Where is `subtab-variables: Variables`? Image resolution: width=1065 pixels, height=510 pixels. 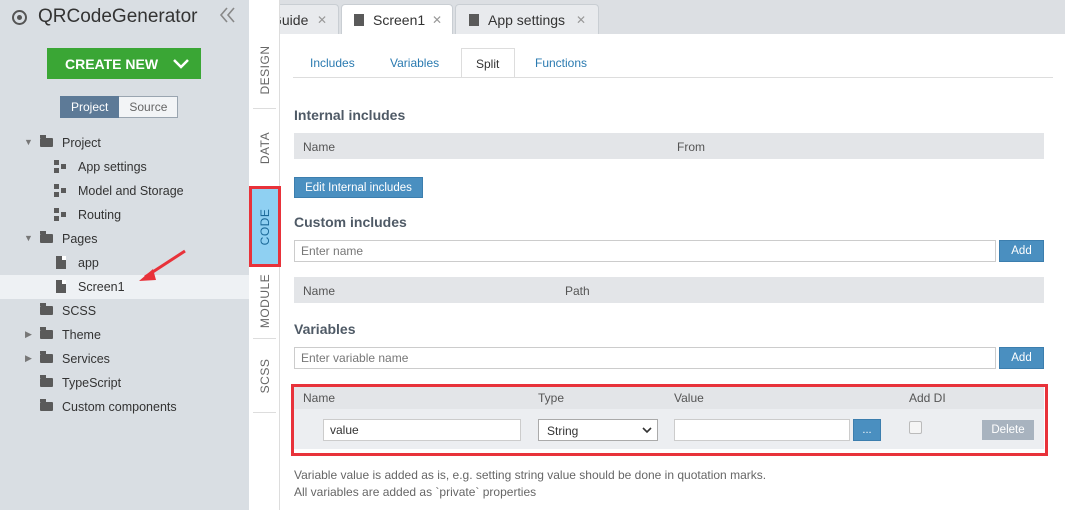
subtab-variables: Variables is located at coordinates (418, 63).